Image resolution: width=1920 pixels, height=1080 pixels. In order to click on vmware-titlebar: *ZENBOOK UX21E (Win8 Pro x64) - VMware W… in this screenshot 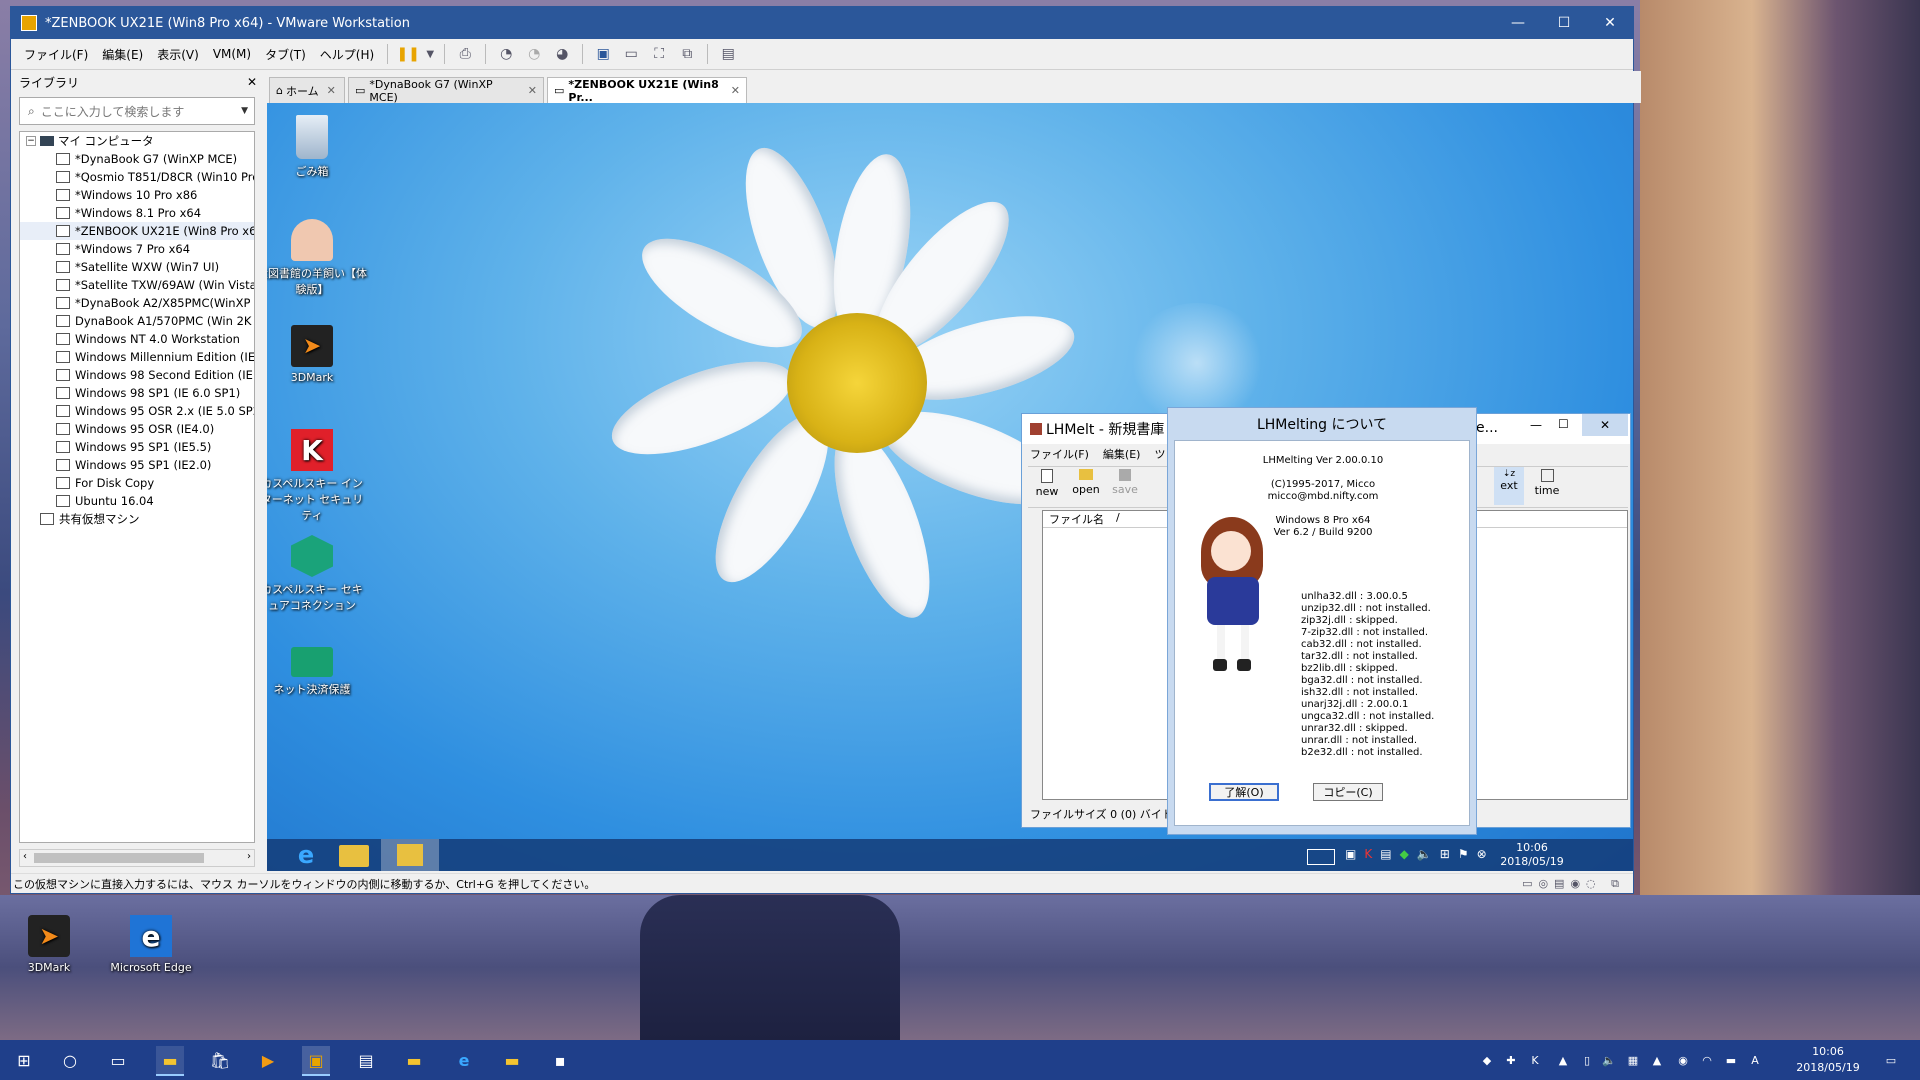, I will do `click(822, 23)`.